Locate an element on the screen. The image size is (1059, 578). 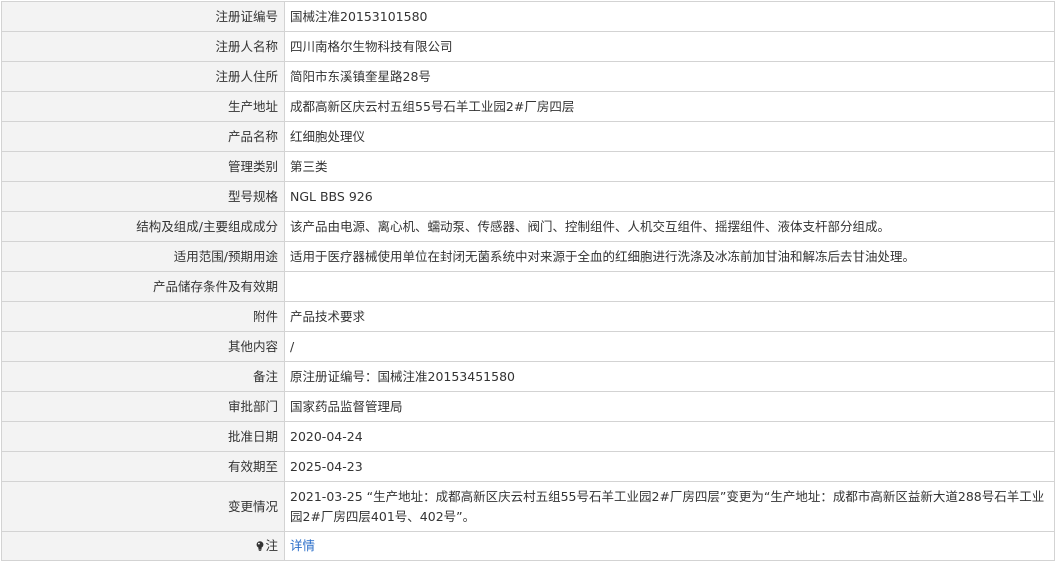
row-label: 产品储存条件及有效期 is located at coordinates (143, 286).